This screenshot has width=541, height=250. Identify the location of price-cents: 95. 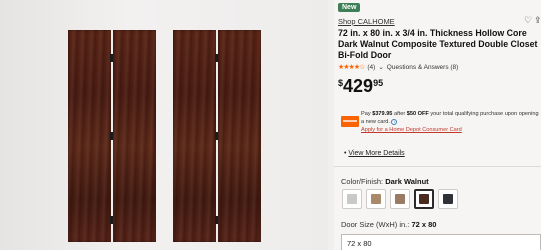
(378, 83).